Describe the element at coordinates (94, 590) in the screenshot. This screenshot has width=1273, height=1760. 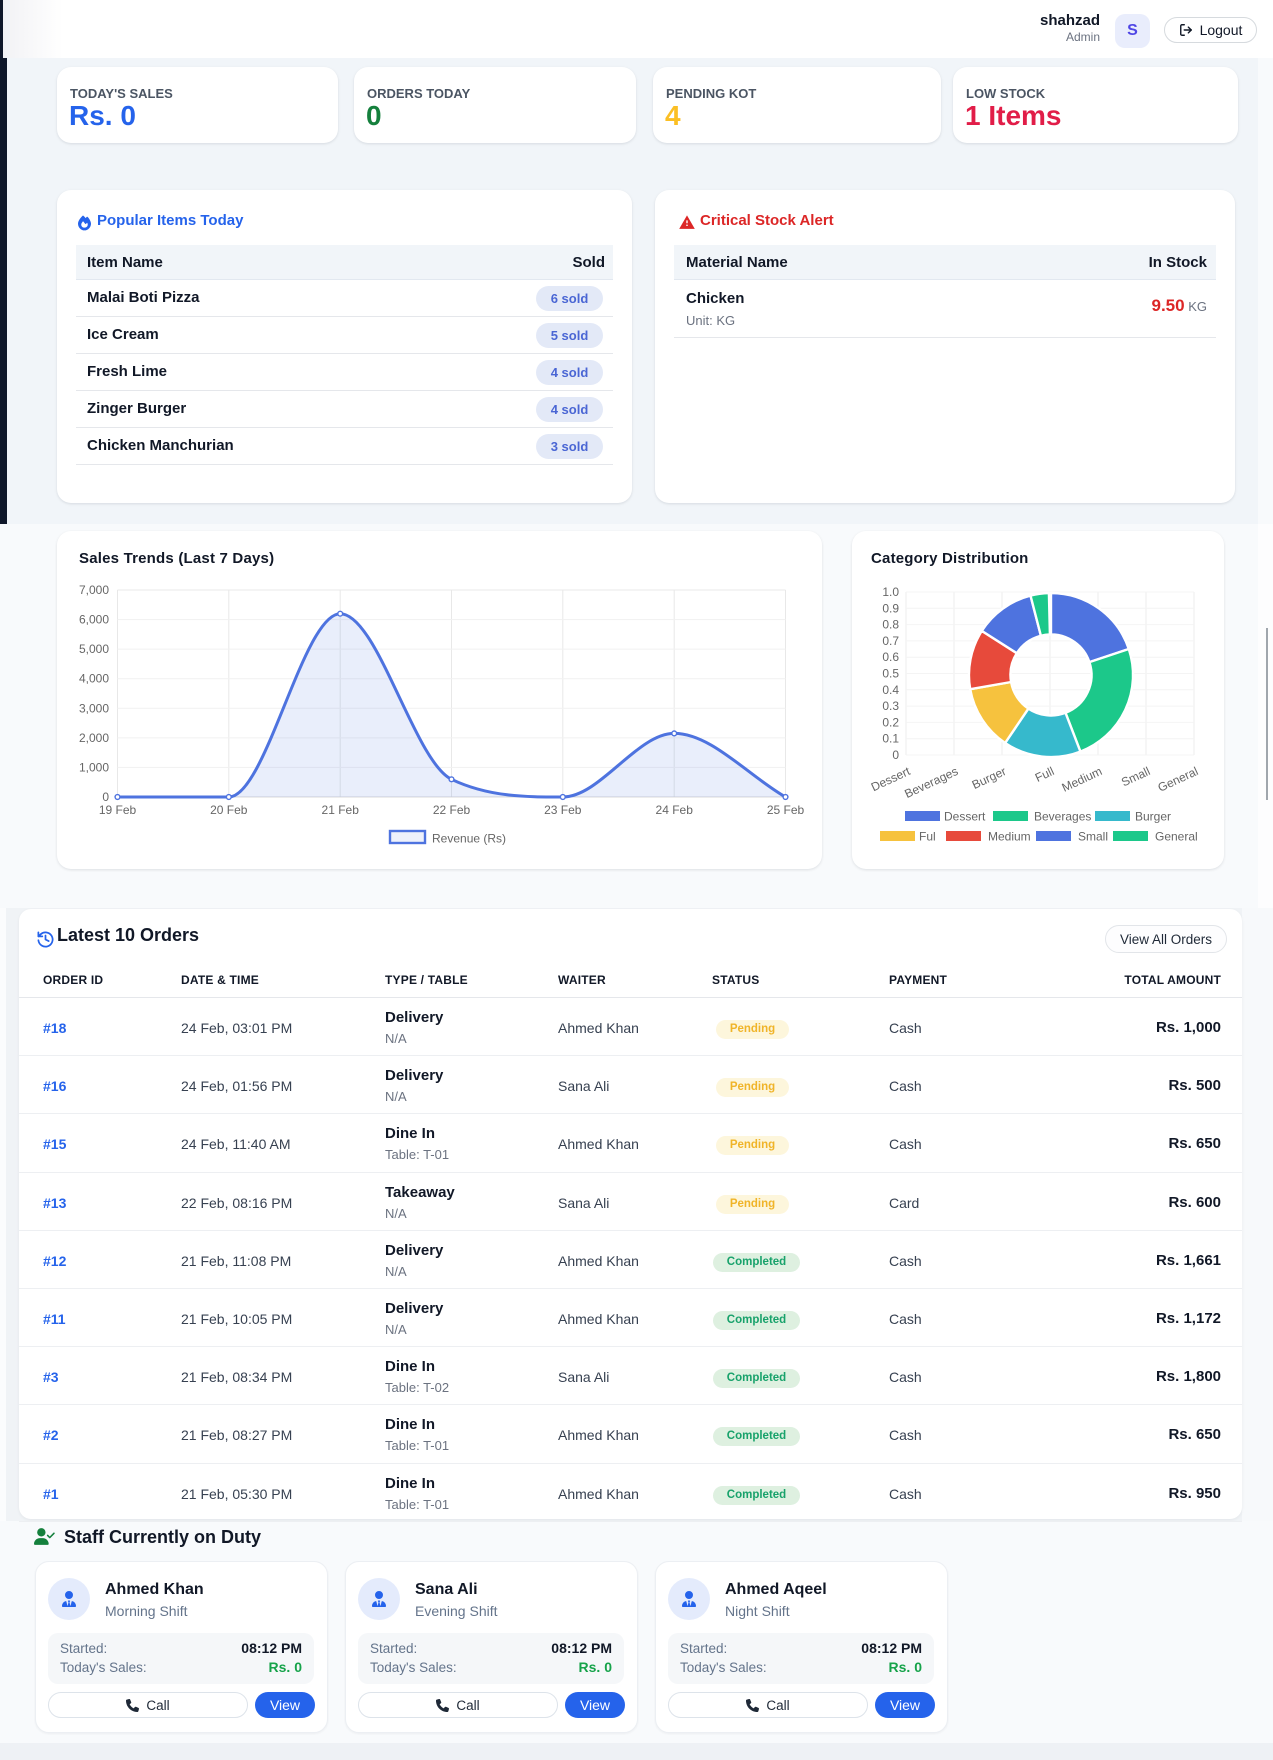
I see `svg-text: 7,000` at that location.